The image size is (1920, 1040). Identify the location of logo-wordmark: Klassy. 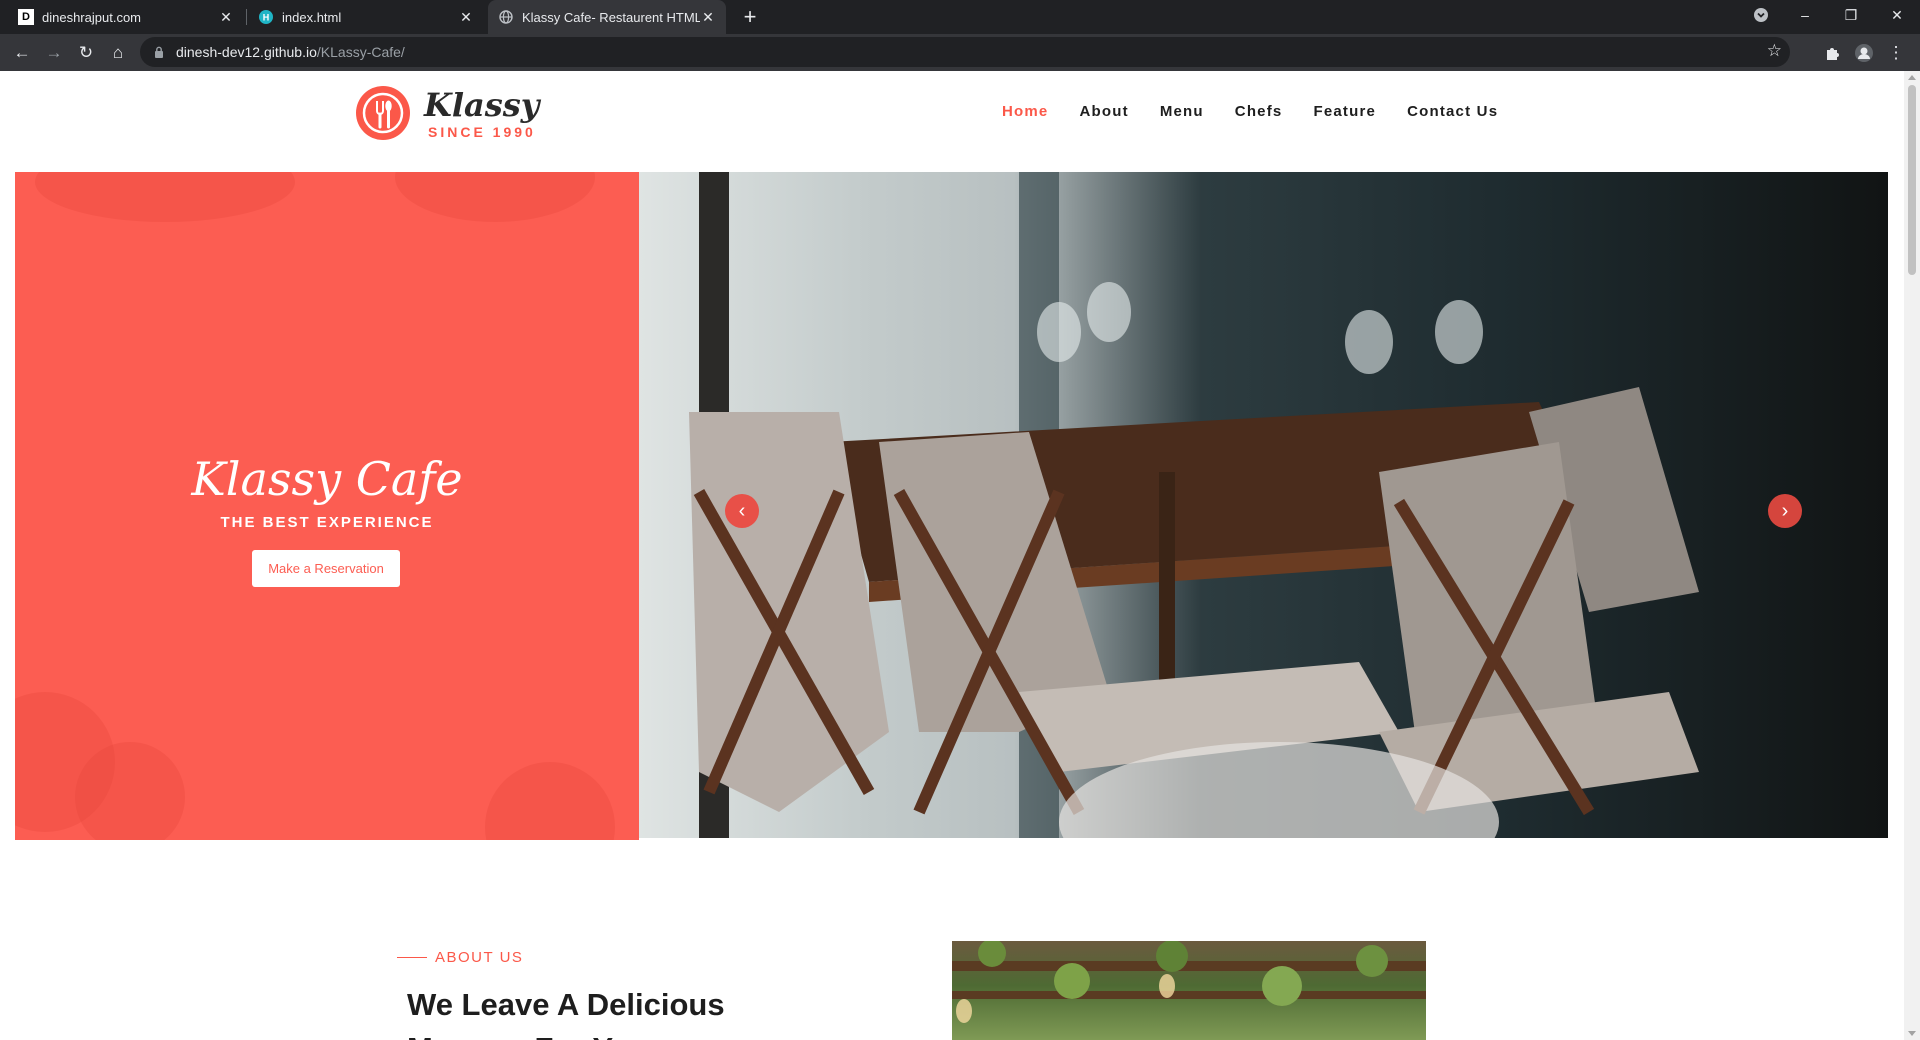
(482, 105).